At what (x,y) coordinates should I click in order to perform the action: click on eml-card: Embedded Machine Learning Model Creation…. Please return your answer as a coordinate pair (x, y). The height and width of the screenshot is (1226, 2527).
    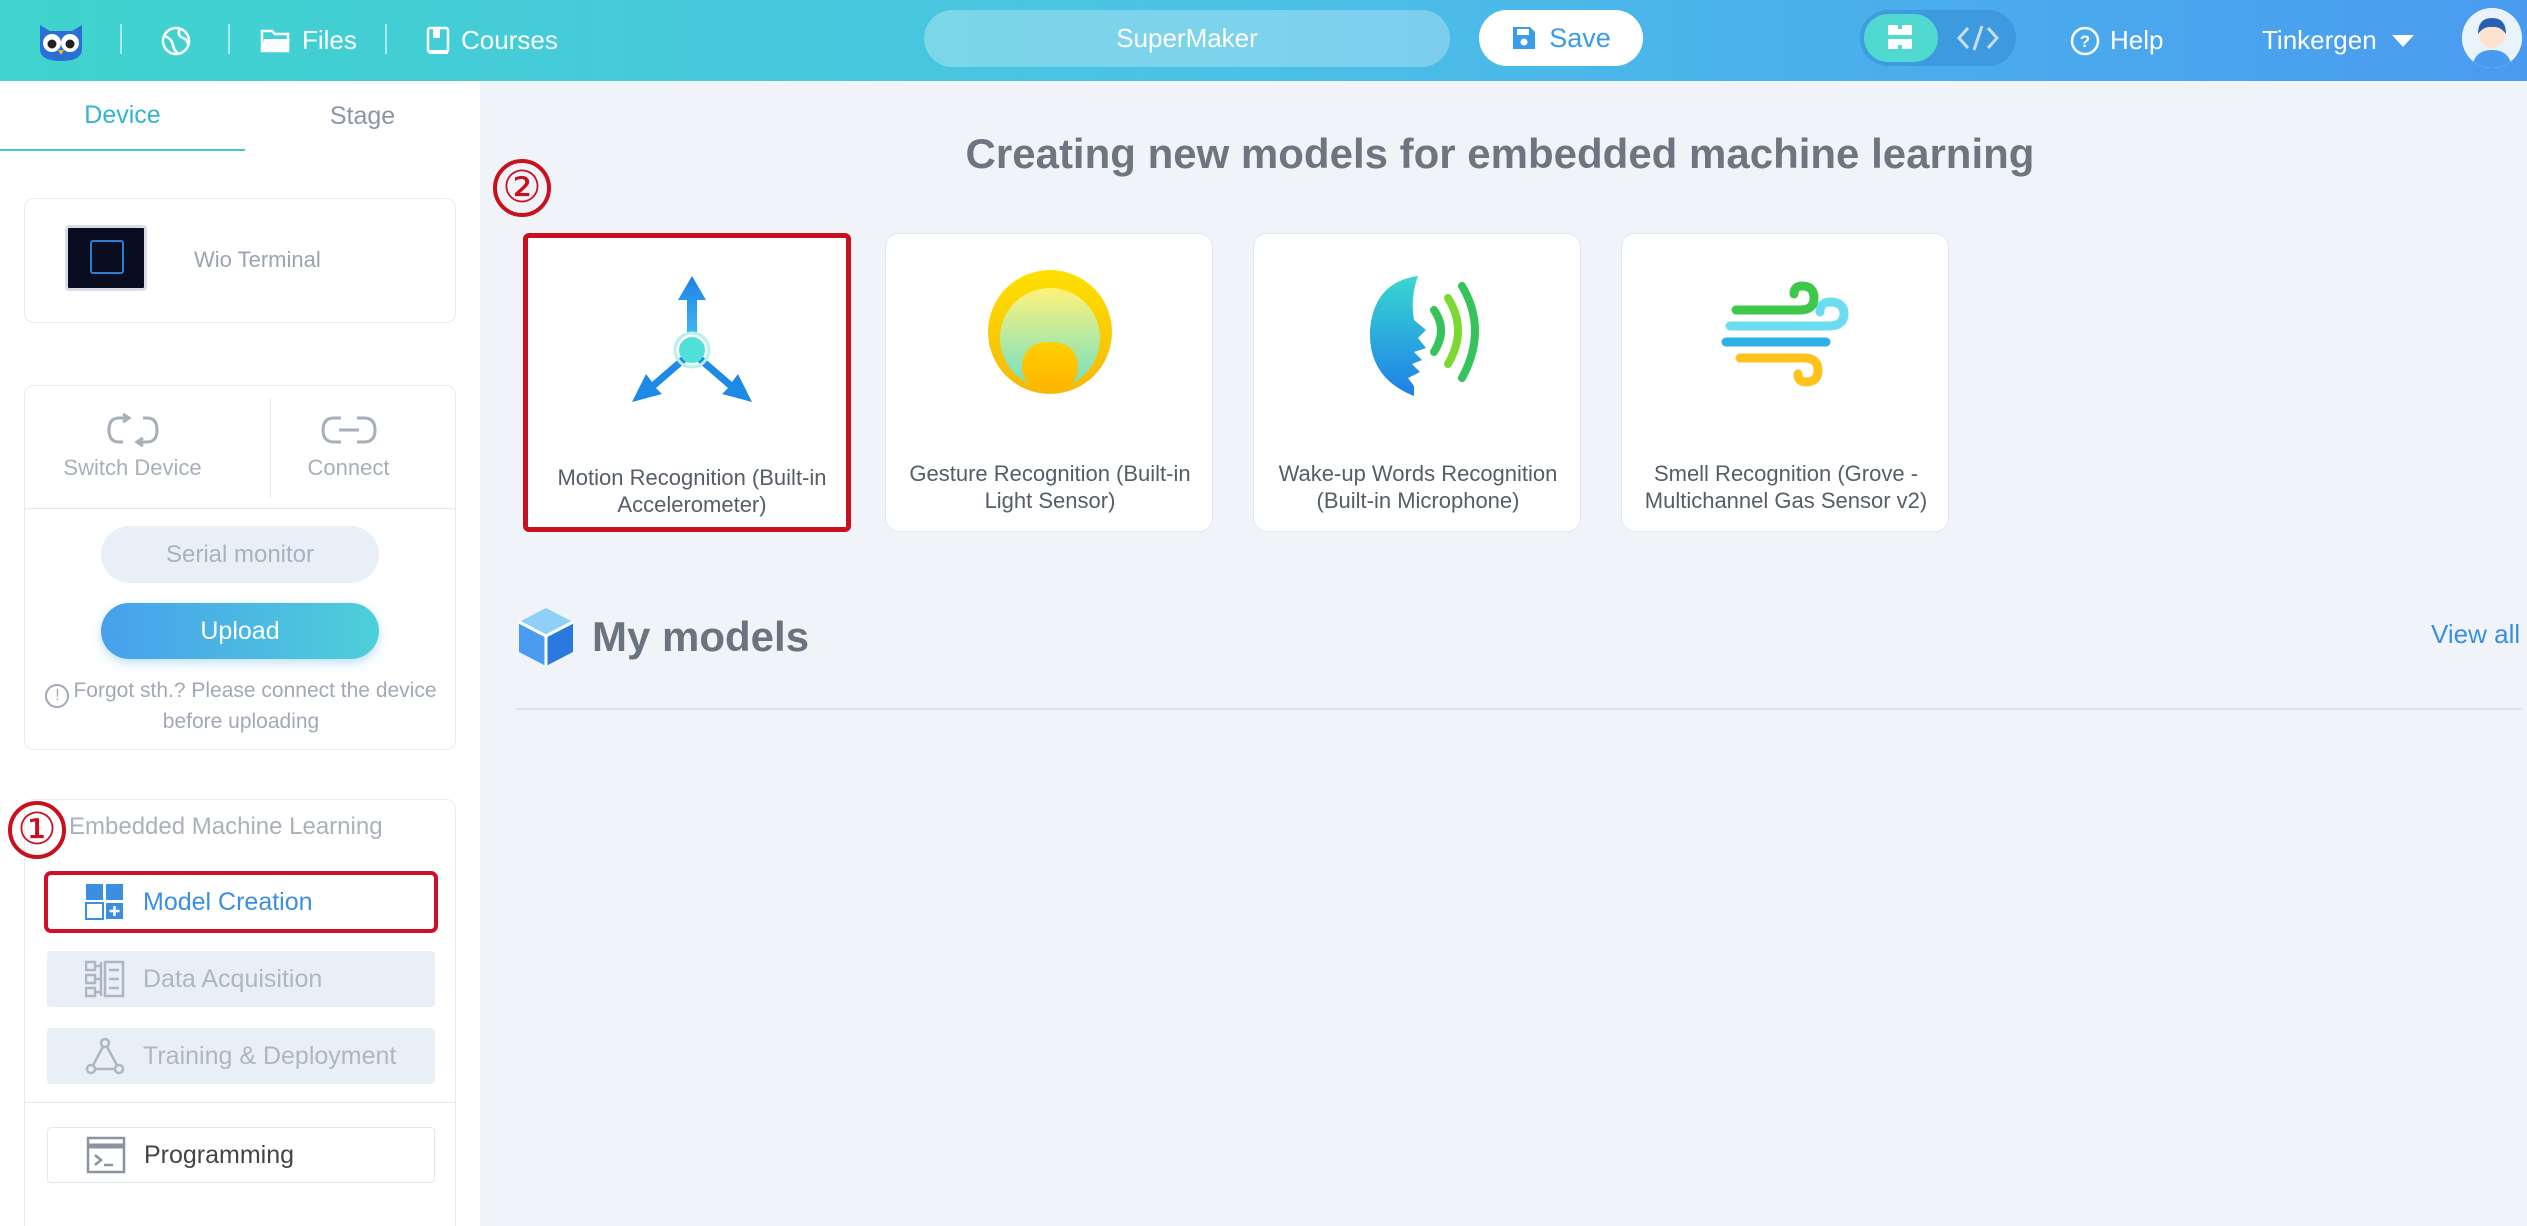
    Looking at the image, I should click on (240, 1012).